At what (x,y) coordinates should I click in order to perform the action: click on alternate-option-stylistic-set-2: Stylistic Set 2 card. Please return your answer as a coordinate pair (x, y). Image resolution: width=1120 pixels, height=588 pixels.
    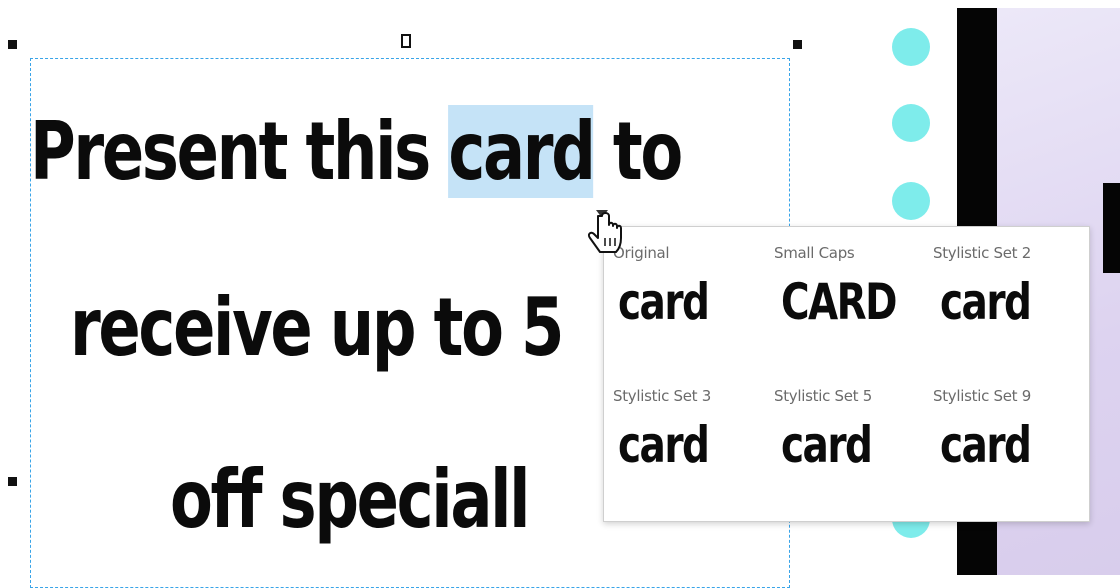
    Looking at the image, I should click on (1006, 297).